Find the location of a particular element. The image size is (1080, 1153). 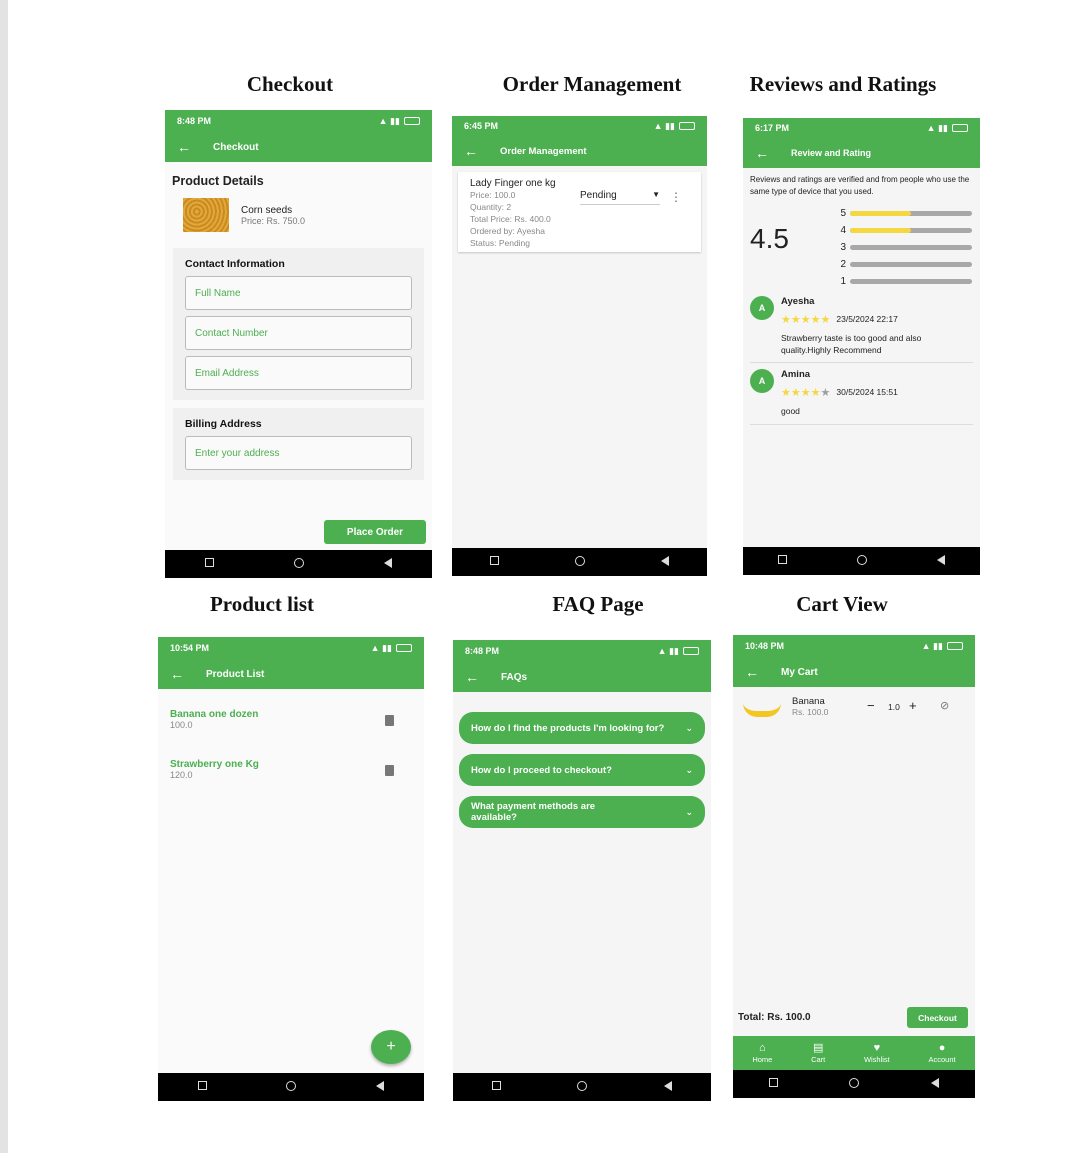

product-item-price: 120.0 is located at coordinates (181, 775).